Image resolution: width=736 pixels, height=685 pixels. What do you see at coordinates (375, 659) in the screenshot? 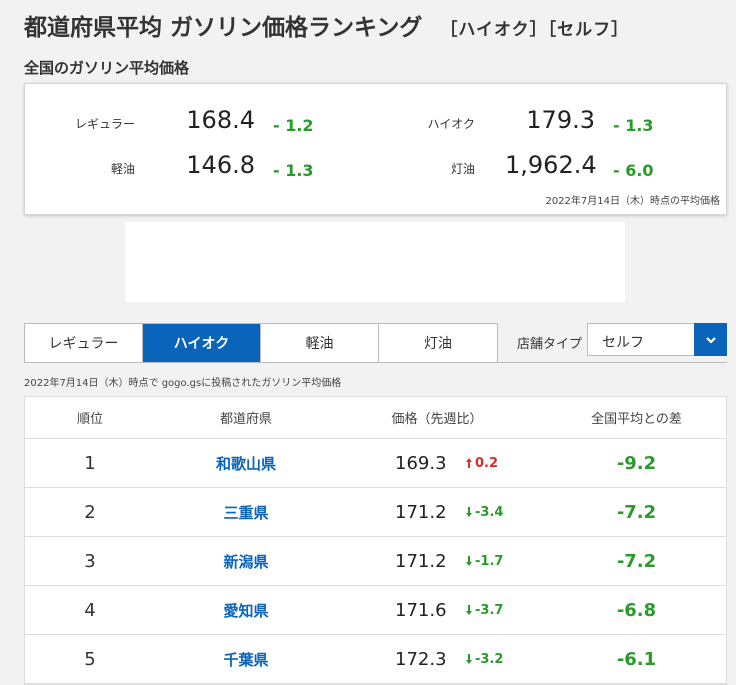
I see `table-row: 5 千葉県 172.3 -3.2 -6.1` at bounding box center [375, 659].